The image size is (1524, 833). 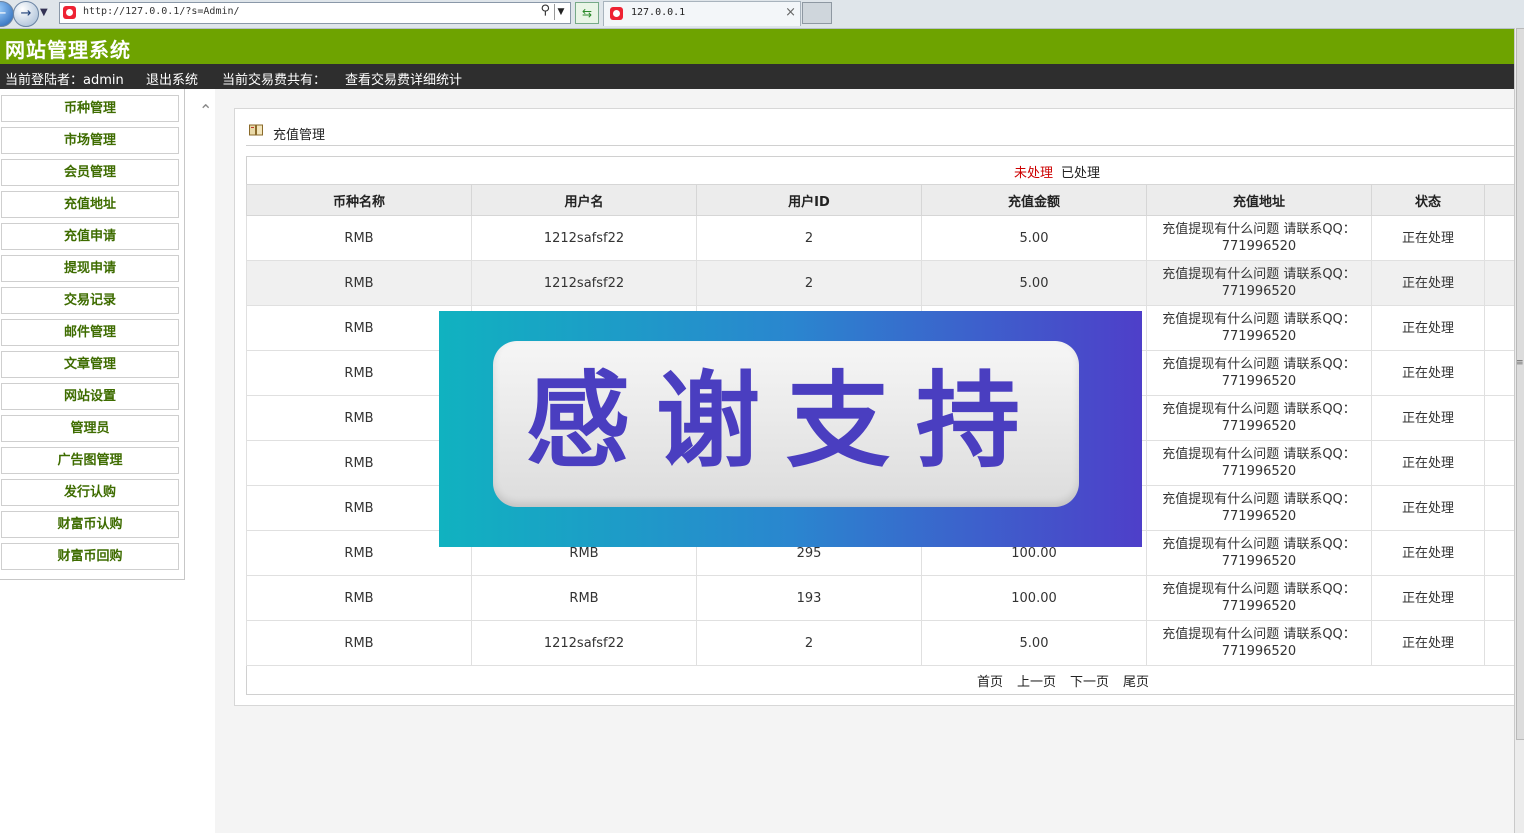 I want to click on col-currency: 币种名称, so click(x=359, y=200).